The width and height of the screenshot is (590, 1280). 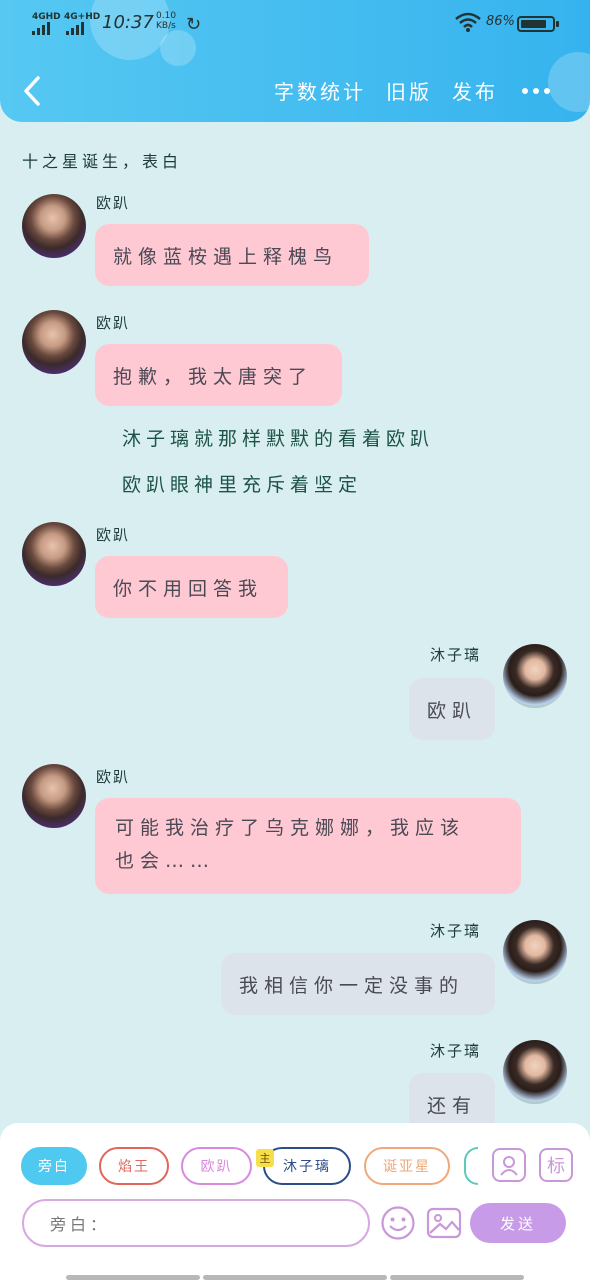 I want to click on battery-percent: 86%, so click(x=500, y=21).